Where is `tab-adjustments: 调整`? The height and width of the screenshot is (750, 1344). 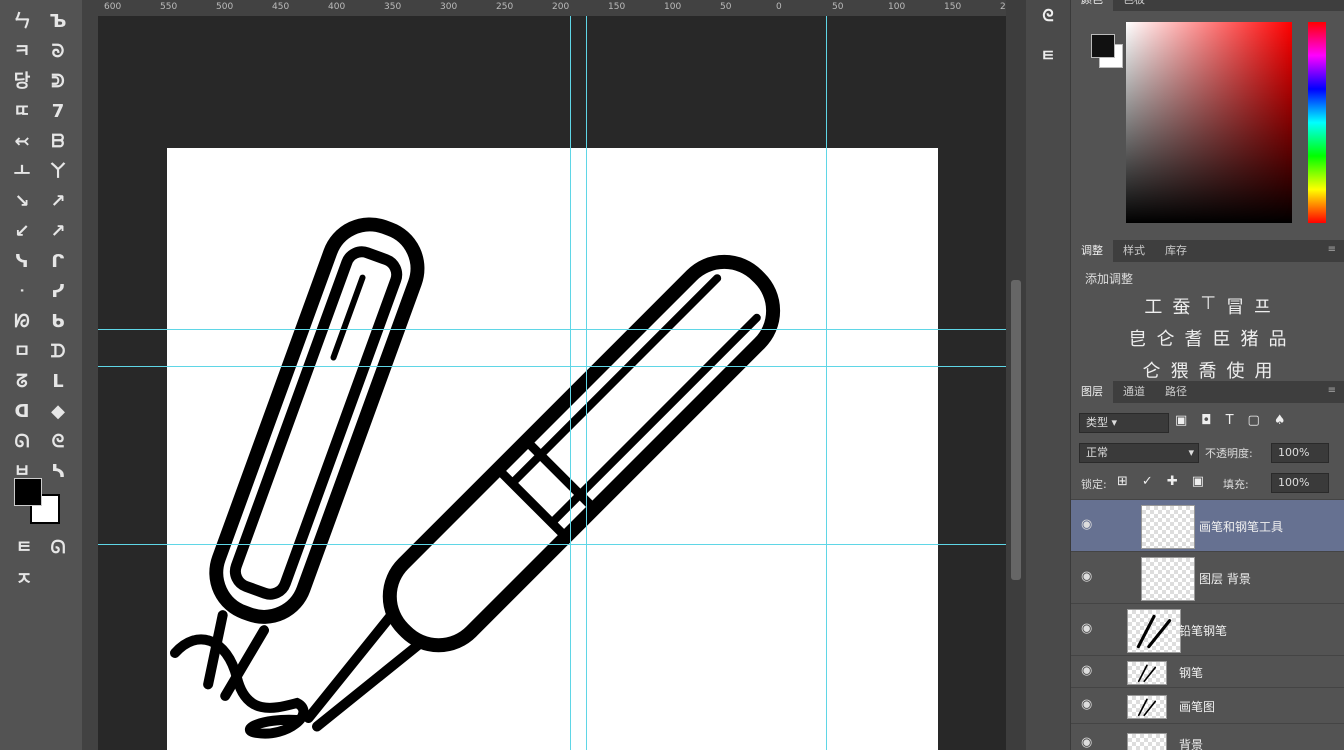
tab-adjustments: 调整 is located at coordinates (1092, 251).